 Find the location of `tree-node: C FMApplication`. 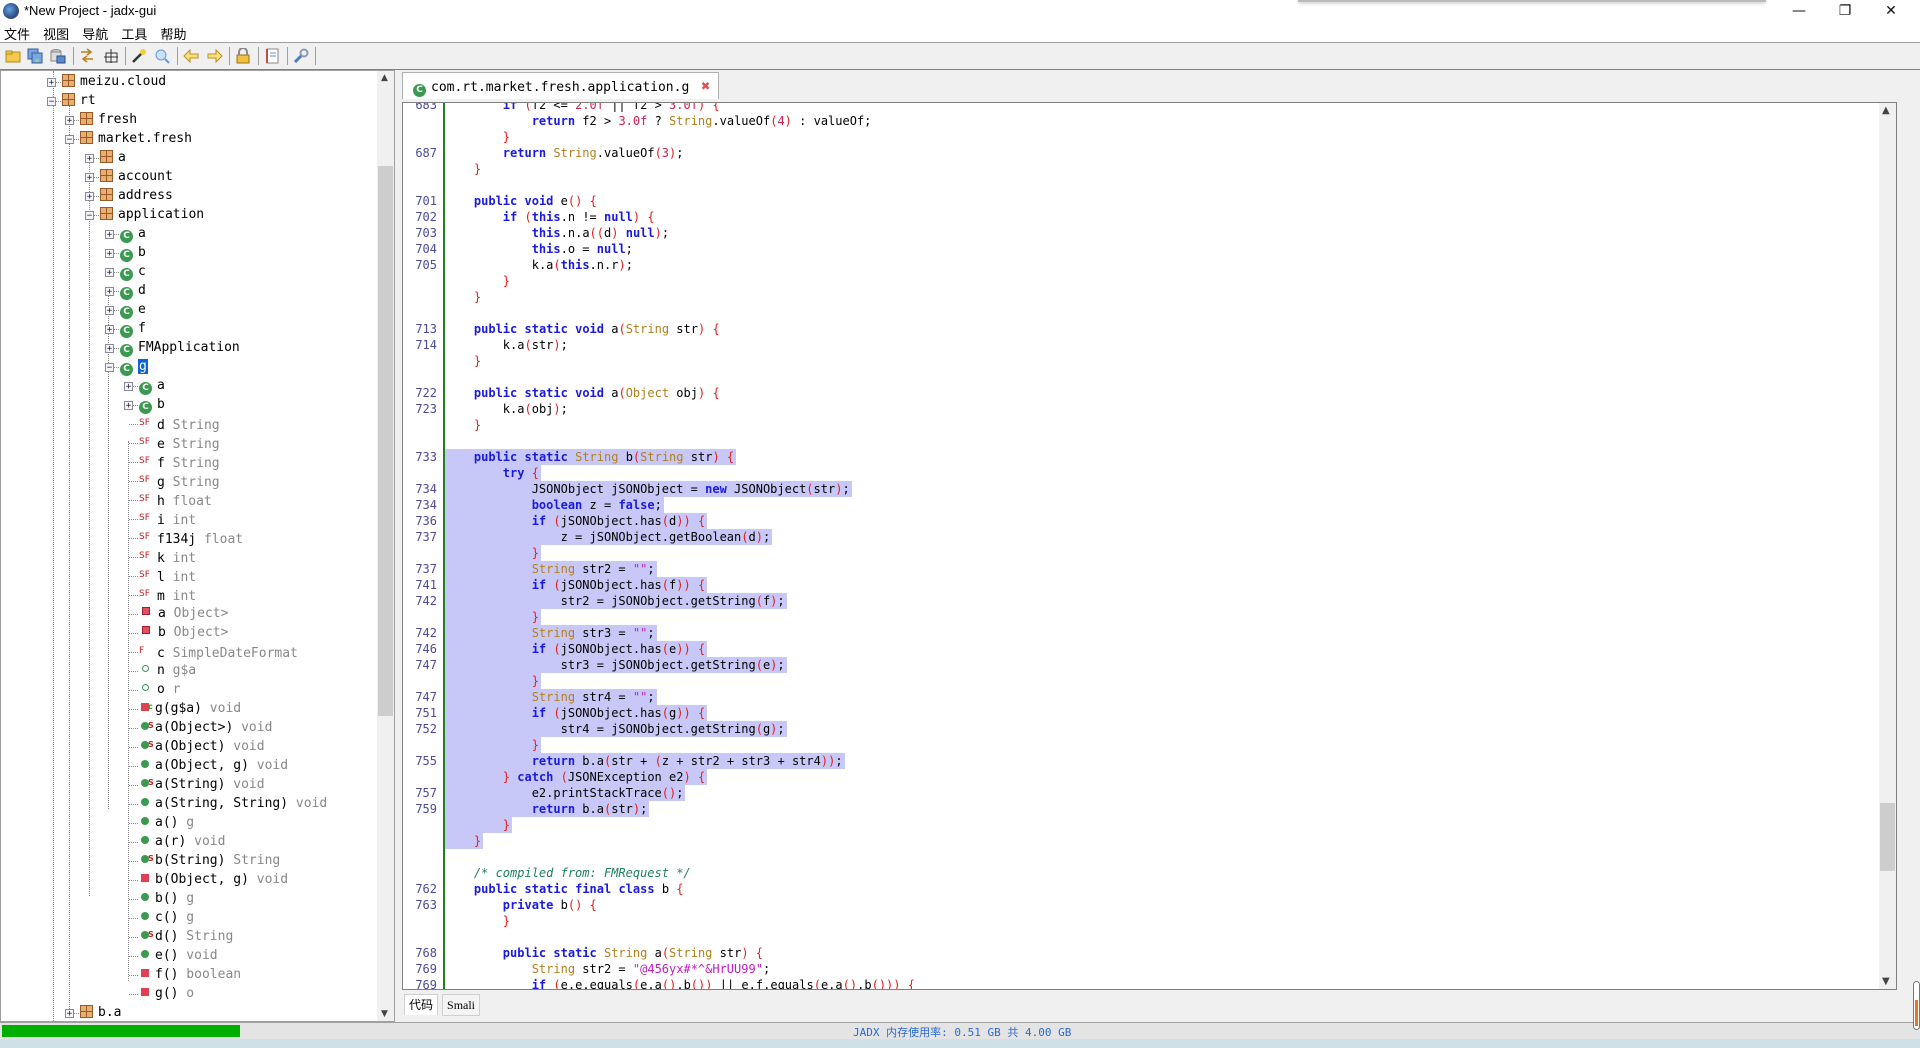

tree-node: C FMApplication is located at coordinates (180, 347).